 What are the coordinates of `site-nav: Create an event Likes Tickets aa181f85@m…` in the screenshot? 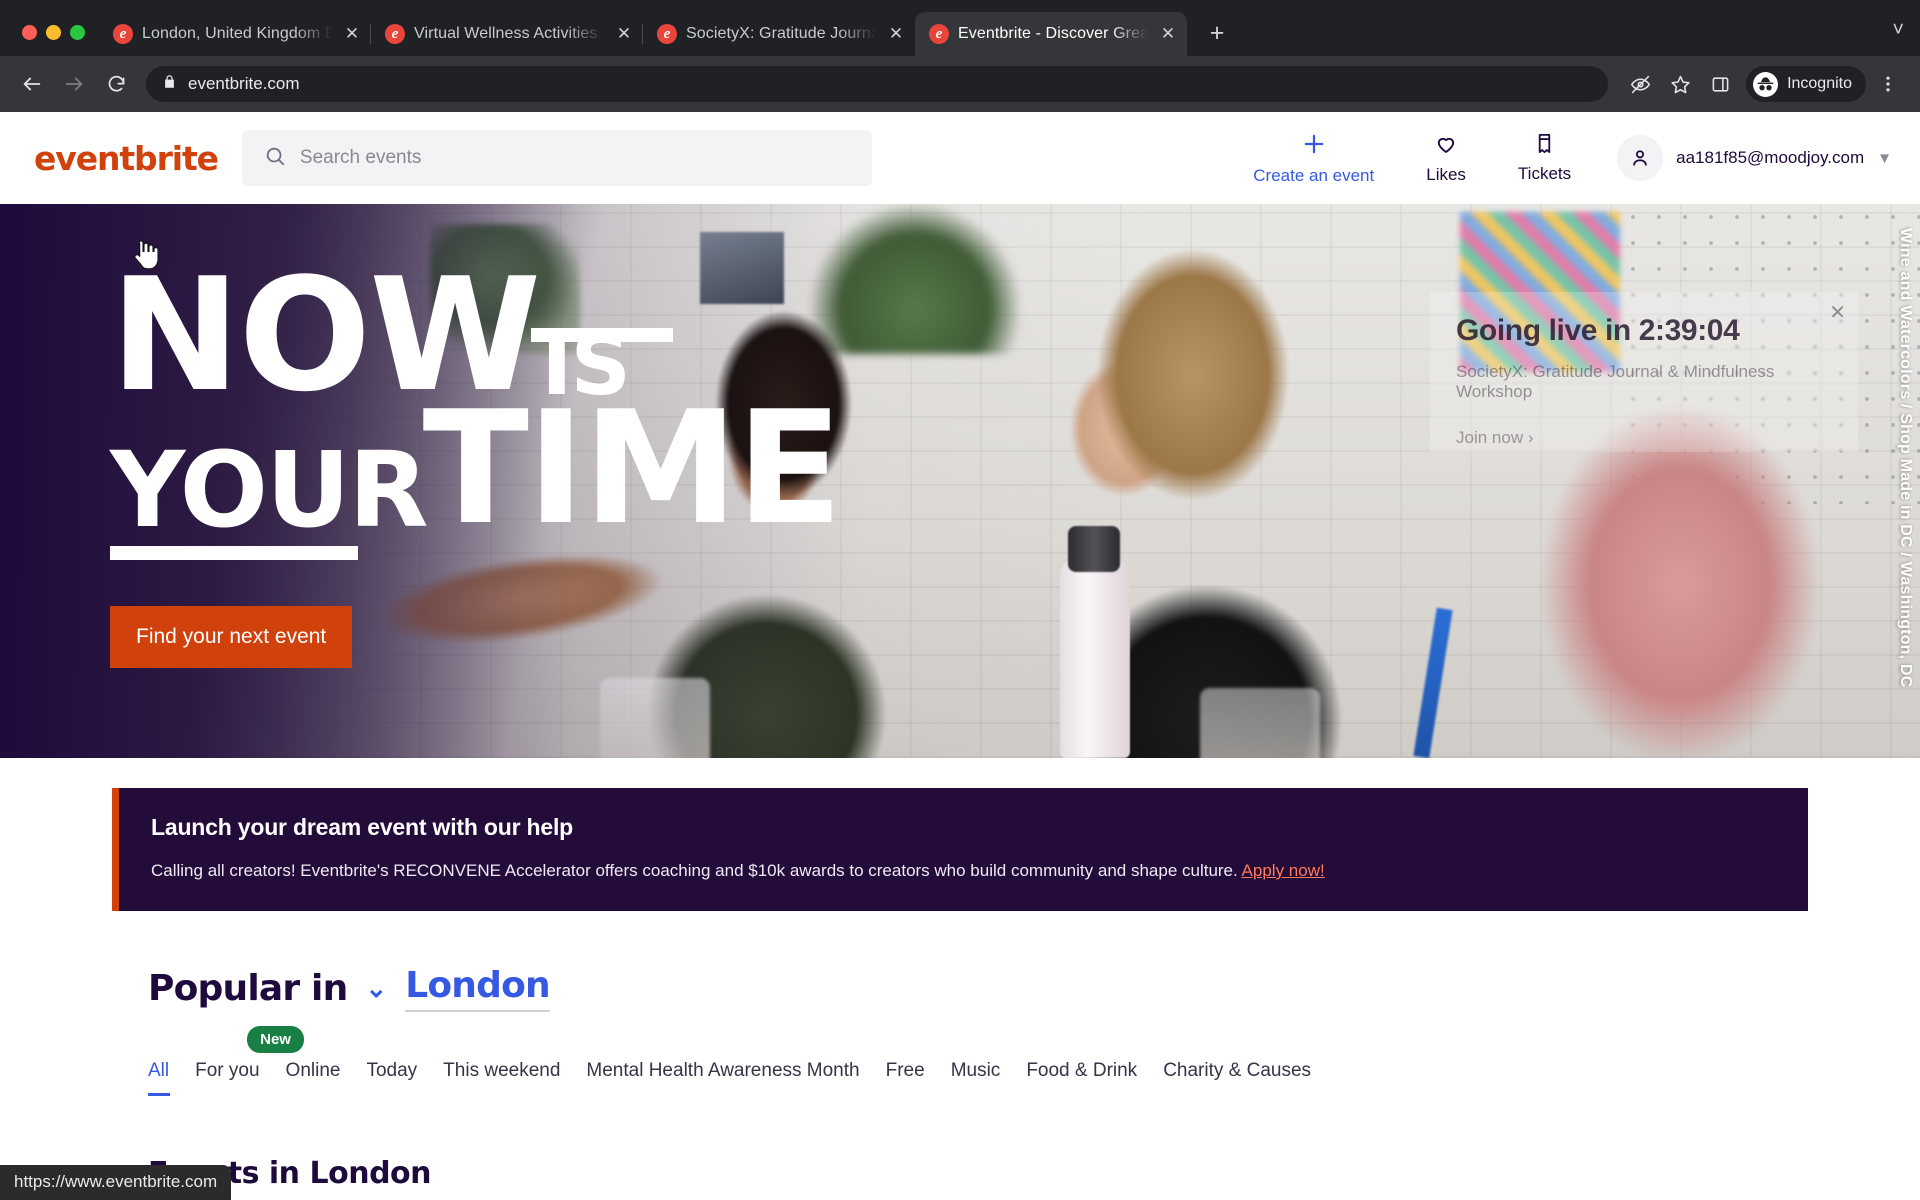 It's located at (1559, 158).